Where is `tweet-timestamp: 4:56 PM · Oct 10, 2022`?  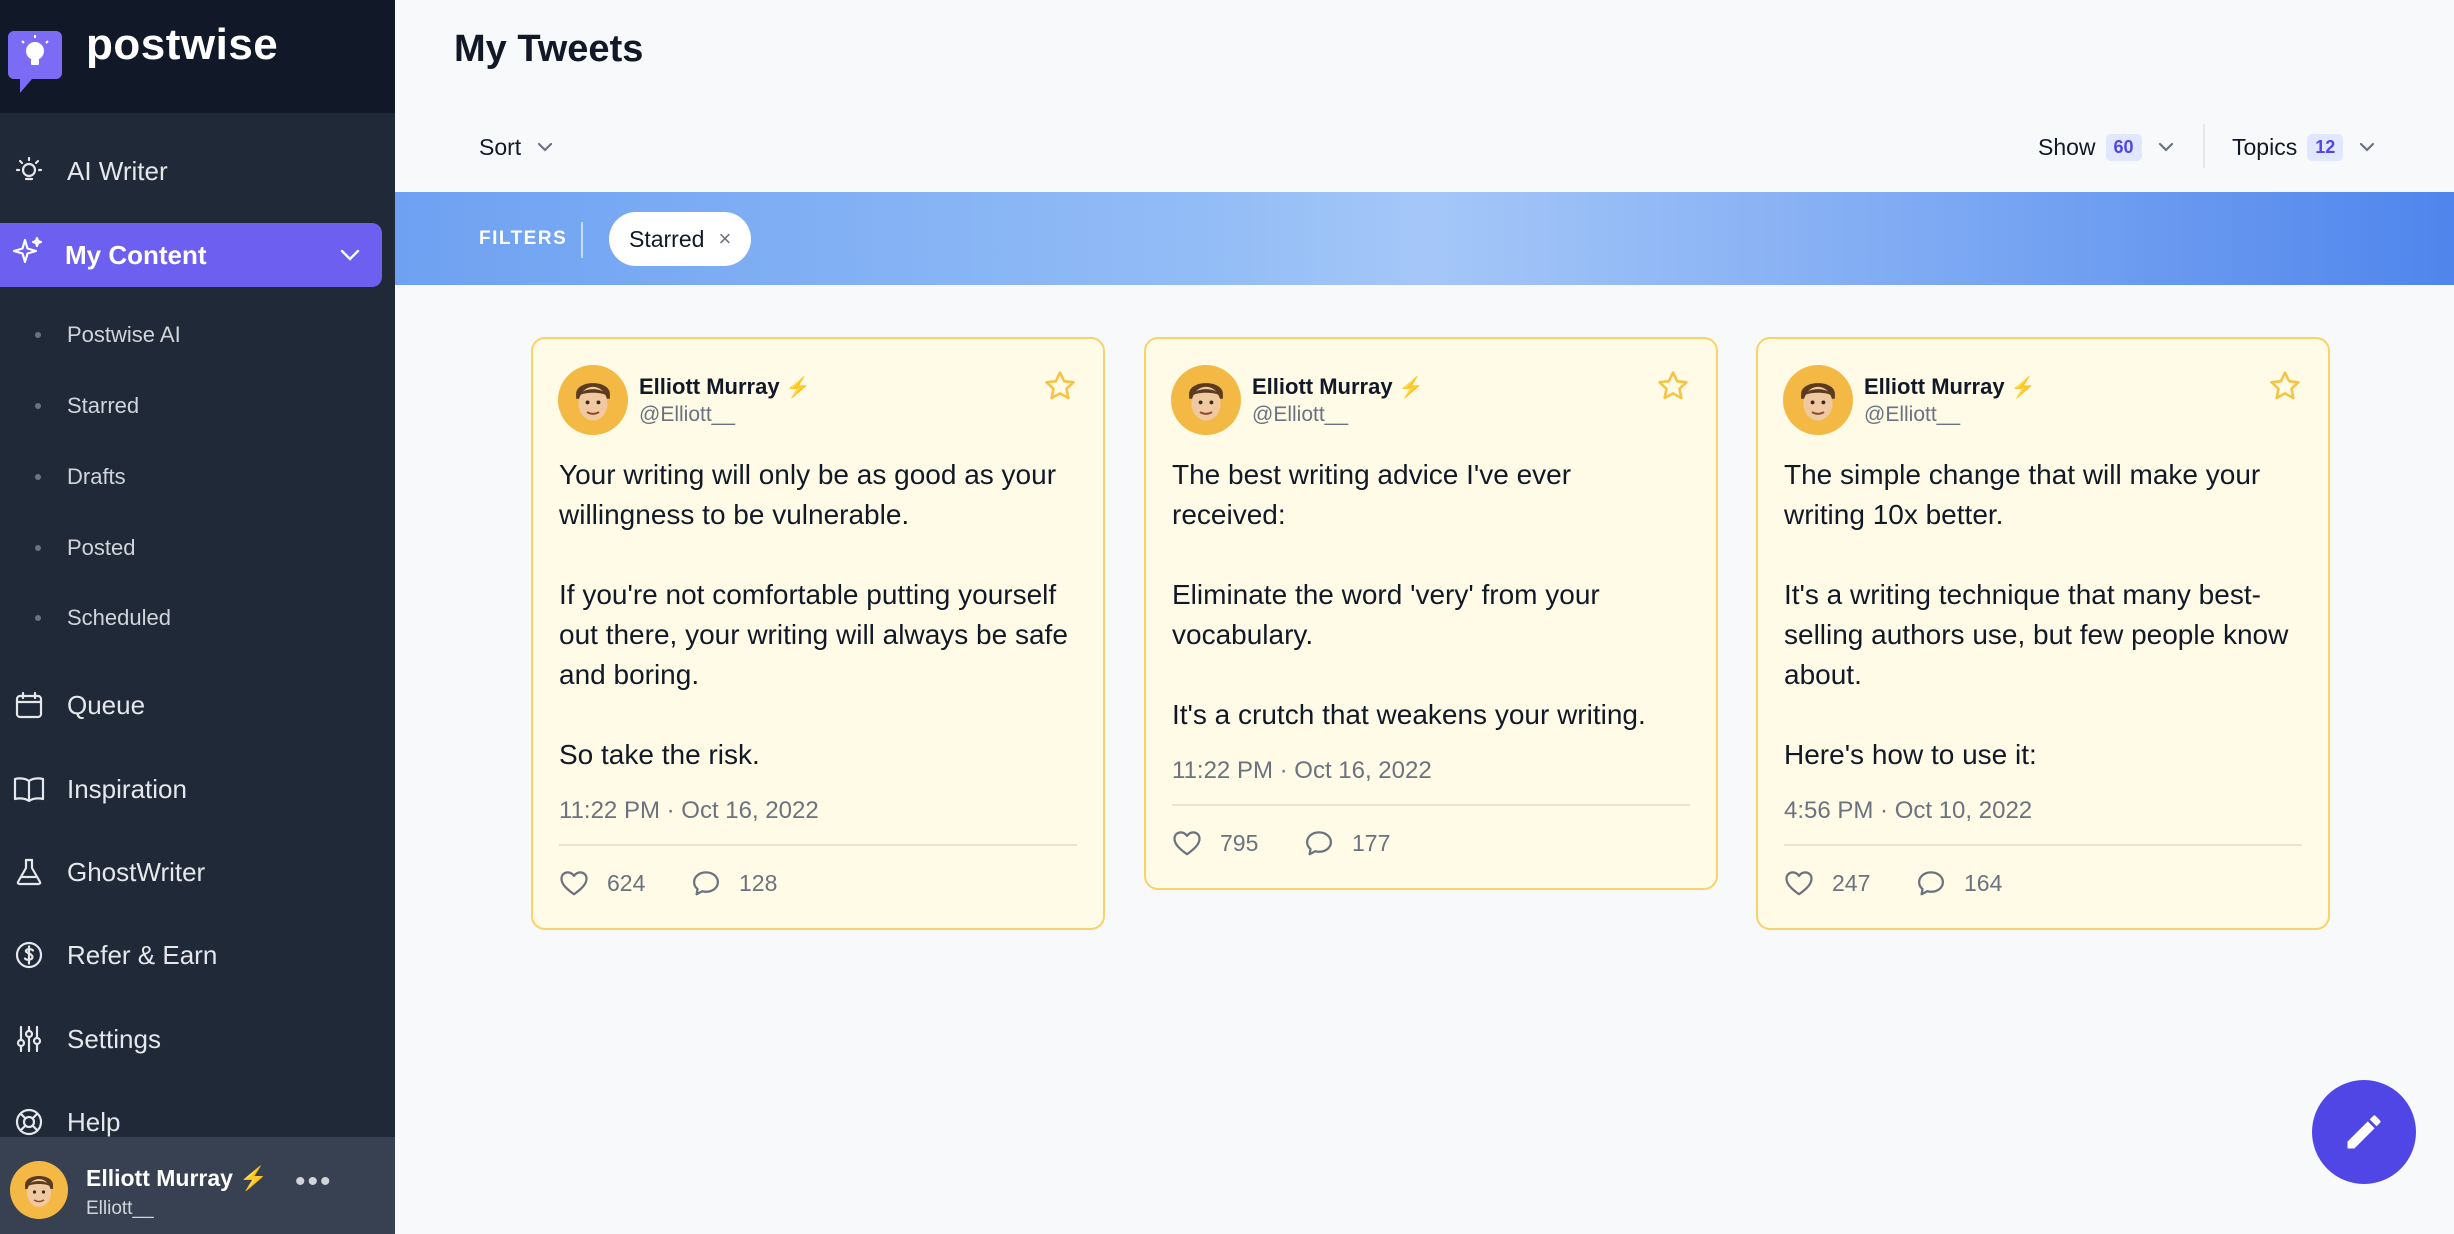
tweet-timestamp: 4:56 PM · Oct 10, 2022 is located at coordinates (1908, 810).